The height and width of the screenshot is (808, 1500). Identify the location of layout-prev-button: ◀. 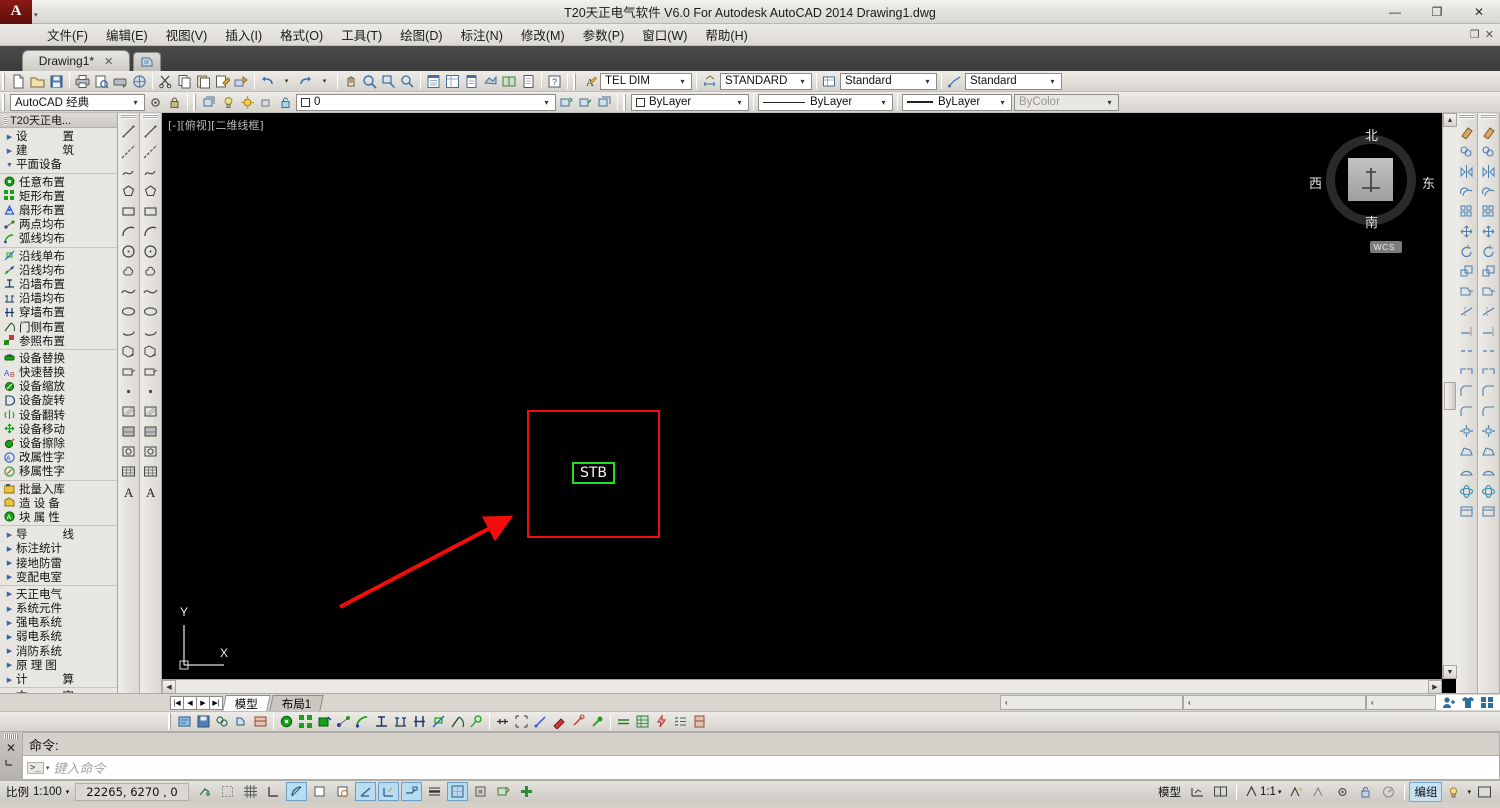
(190, 702).